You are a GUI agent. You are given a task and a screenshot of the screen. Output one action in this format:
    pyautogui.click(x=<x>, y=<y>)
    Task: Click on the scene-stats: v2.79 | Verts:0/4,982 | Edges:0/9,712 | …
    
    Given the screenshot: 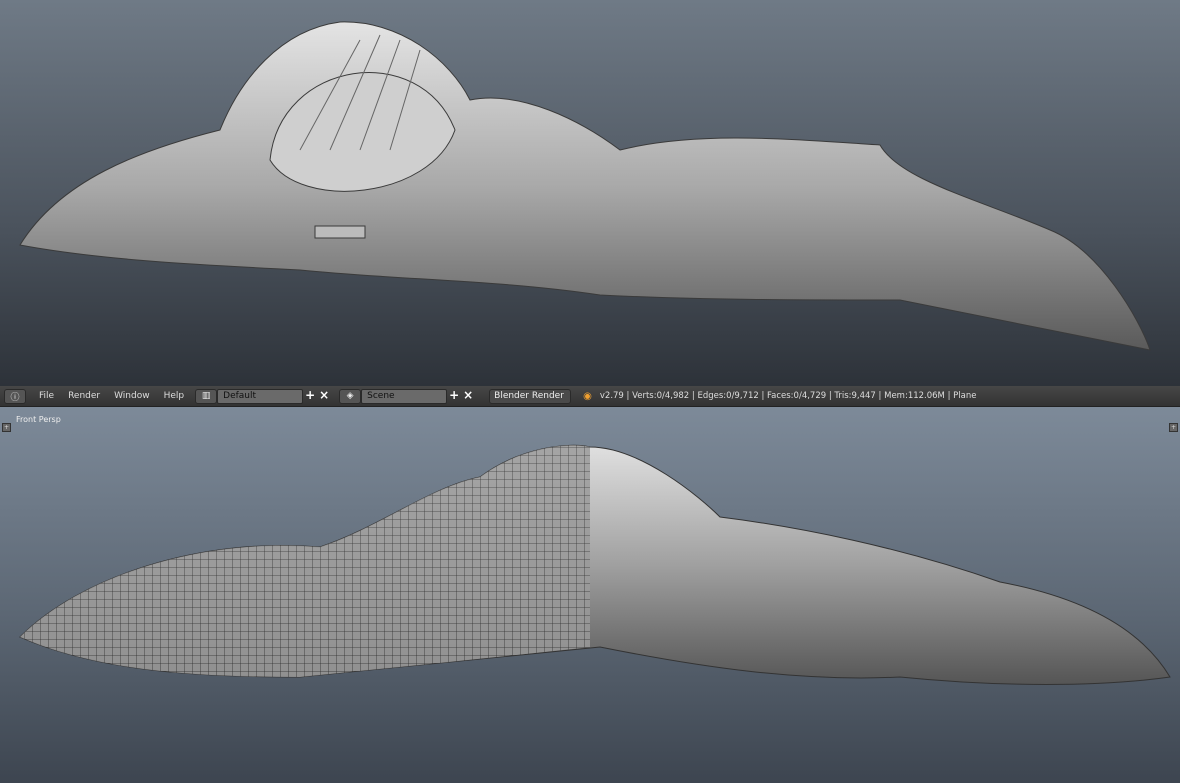 What is the action you would take?
    pyautogui.click(x=788, y=396)
    